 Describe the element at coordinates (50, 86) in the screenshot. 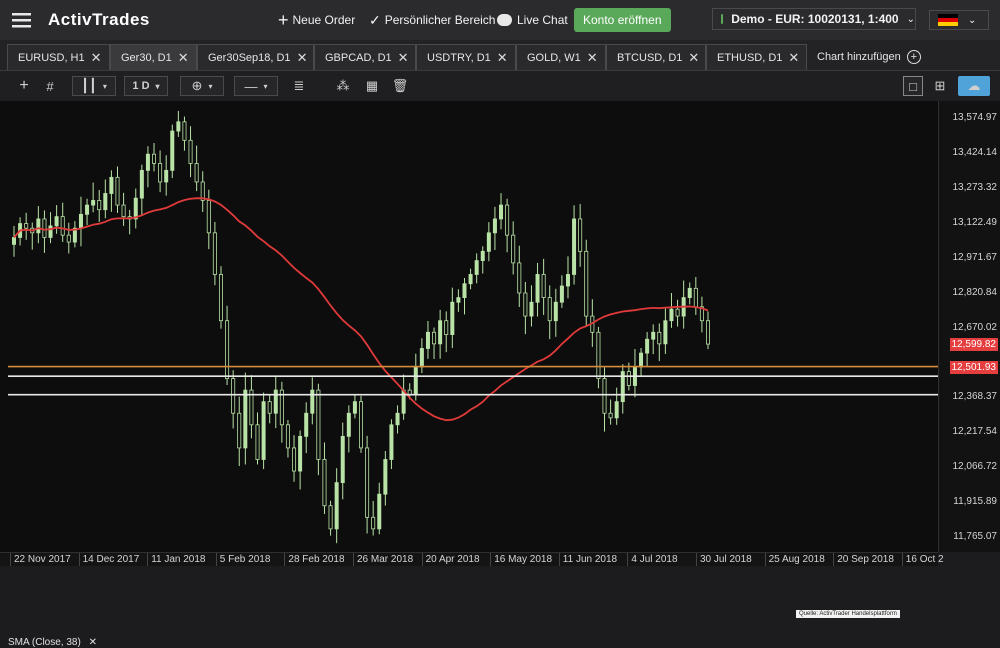

I see `grid-icon: #` at that location.